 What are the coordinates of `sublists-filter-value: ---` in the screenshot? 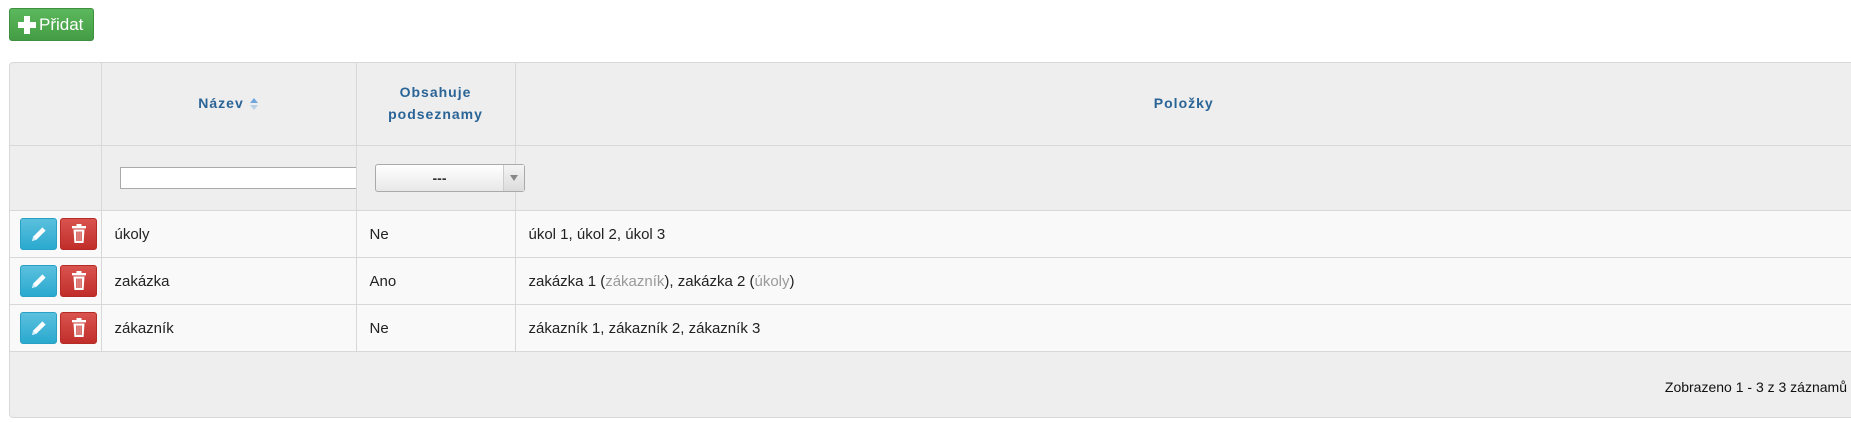 It's located at (439, 178).